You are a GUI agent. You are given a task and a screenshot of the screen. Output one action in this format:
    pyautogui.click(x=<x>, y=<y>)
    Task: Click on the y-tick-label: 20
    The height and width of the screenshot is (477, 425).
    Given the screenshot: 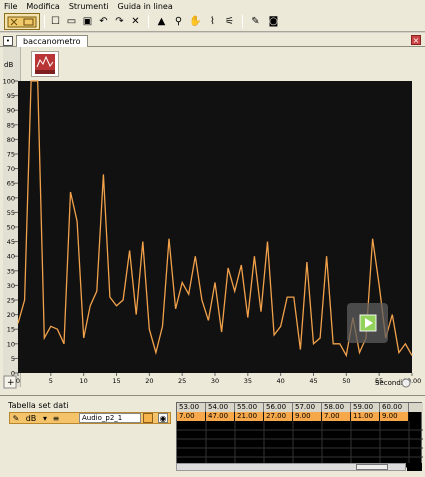 What is the action you would take?
    pyautogui.click(x=11, y=315)
    